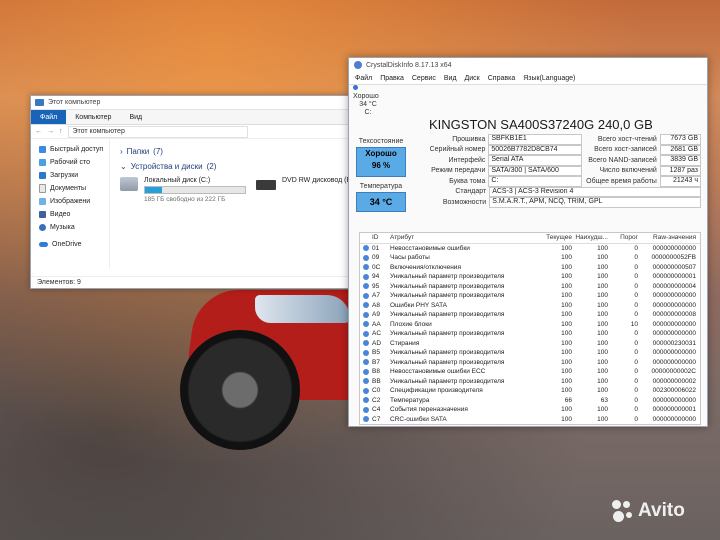  Describe the element at coordinates (70, 214) in the screenshot. I see `sidebar-item-video: Видео` at that location.